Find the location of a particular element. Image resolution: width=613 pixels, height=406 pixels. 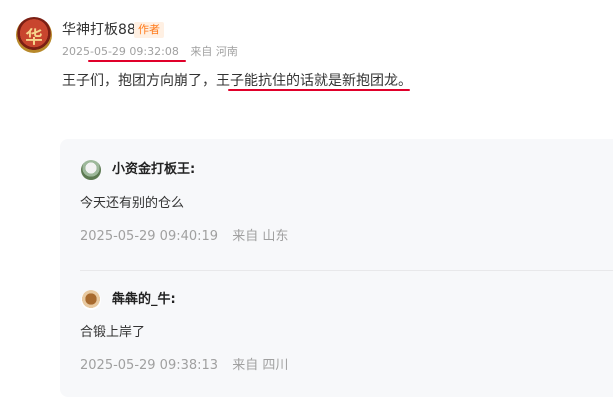

reply-location: 来自 四川 is located at coordinates (260, 365).